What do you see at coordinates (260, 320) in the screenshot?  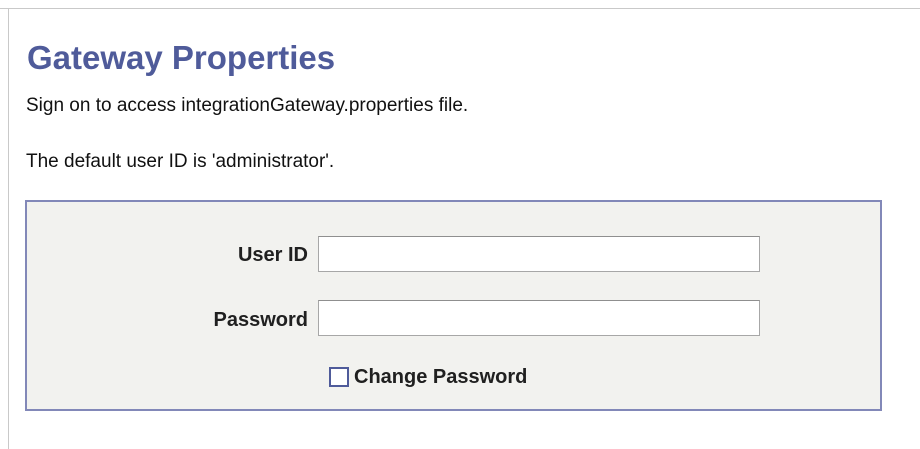 I see `password-label: Password` at bounding box center [260, 320].